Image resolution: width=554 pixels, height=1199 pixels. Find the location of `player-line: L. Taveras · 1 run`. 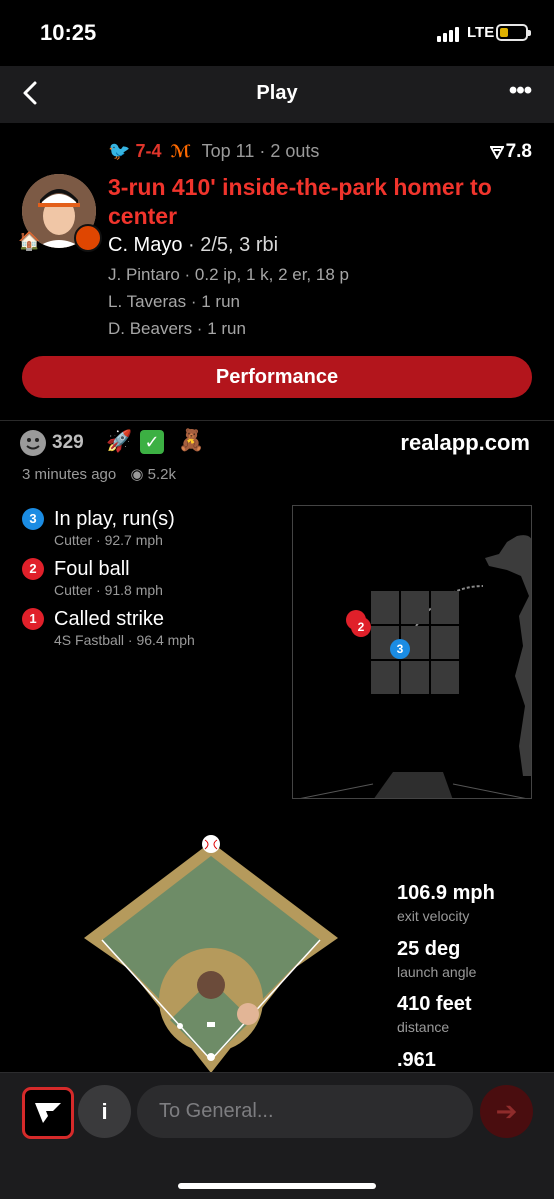

player-line: L. Taveras · 1 run is located at coordinates (174, 302).